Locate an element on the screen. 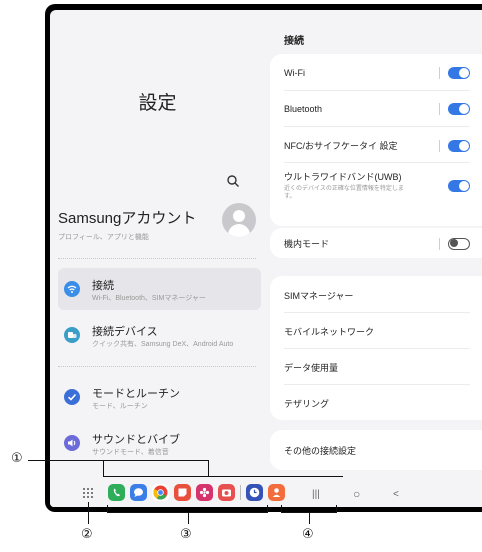  callout-2-line is located at coordinates (88, 513).